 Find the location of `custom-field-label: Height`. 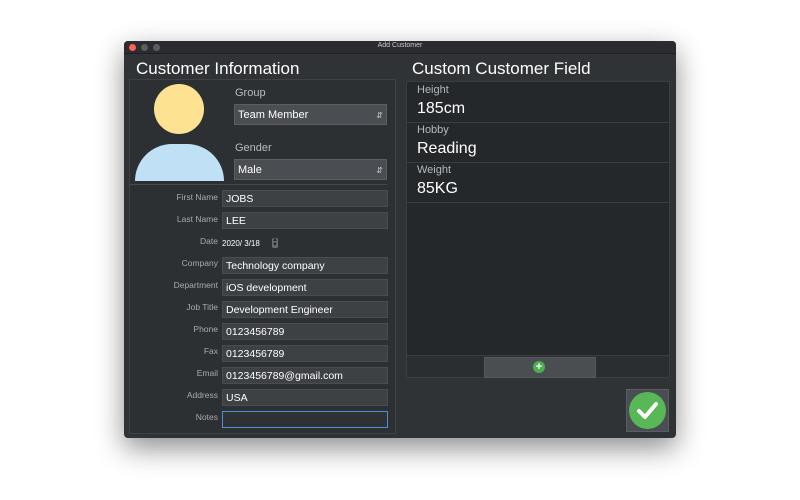

custom-field-label: Height is located at coordinates (433, 90).